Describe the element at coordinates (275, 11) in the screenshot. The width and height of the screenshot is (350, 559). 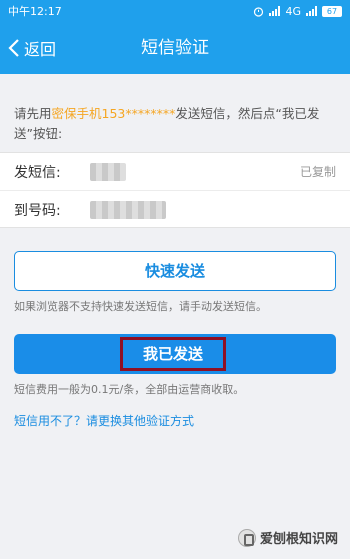
I see `signal-icon` at that location.